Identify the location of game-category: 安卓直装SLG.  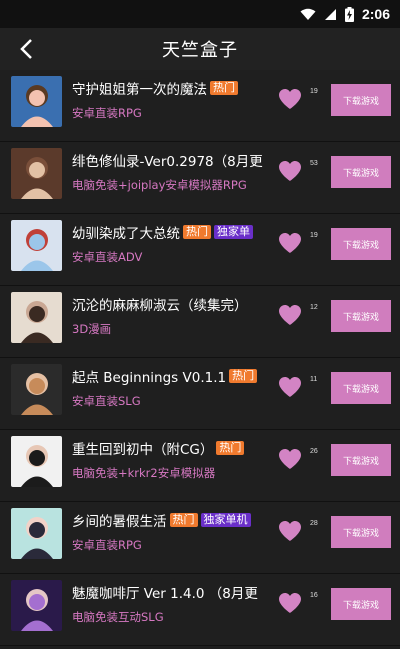
(106, 401).